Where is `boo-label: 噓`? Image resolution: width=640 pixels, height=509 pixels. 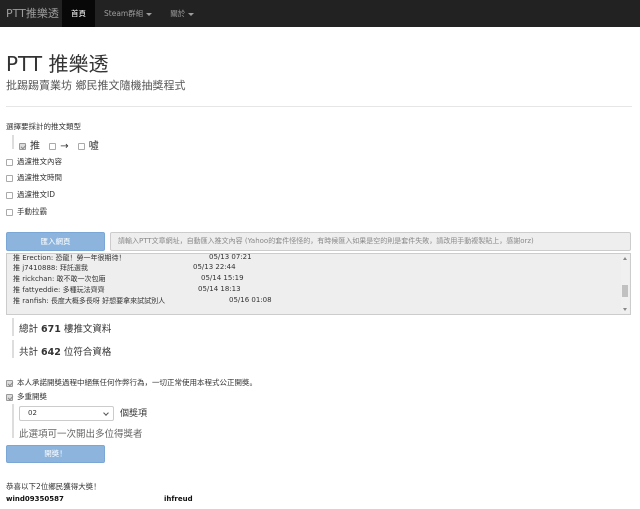 boo-label: 噓 is located at coordinates (93, 146).